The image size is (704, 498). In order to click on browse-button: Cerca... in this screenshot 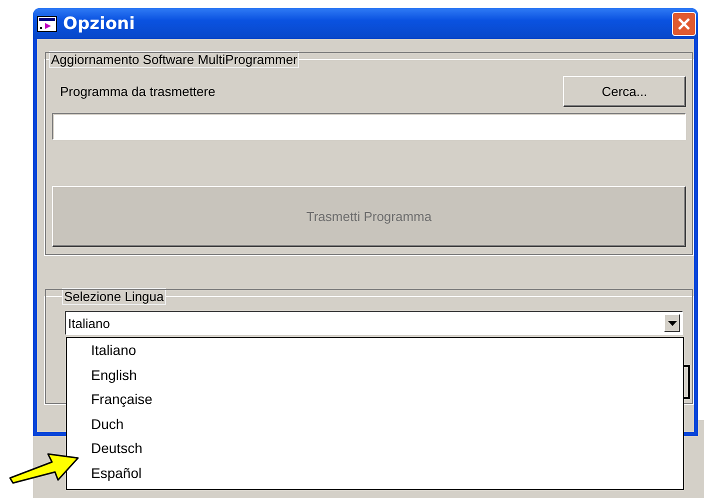, I will do `click(624, 91)`.